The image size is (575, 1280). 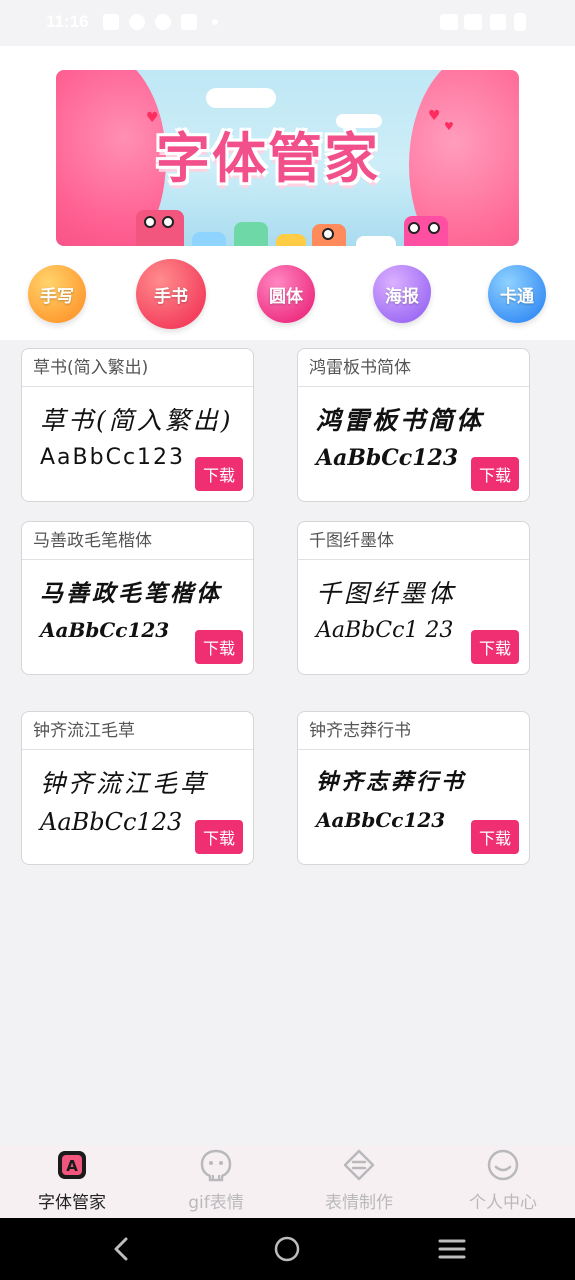 I want to click on font-card: 钟齐流江毛草 钟齐流江毛草 AaBbCc123 下载, so click(x=137, y=788).